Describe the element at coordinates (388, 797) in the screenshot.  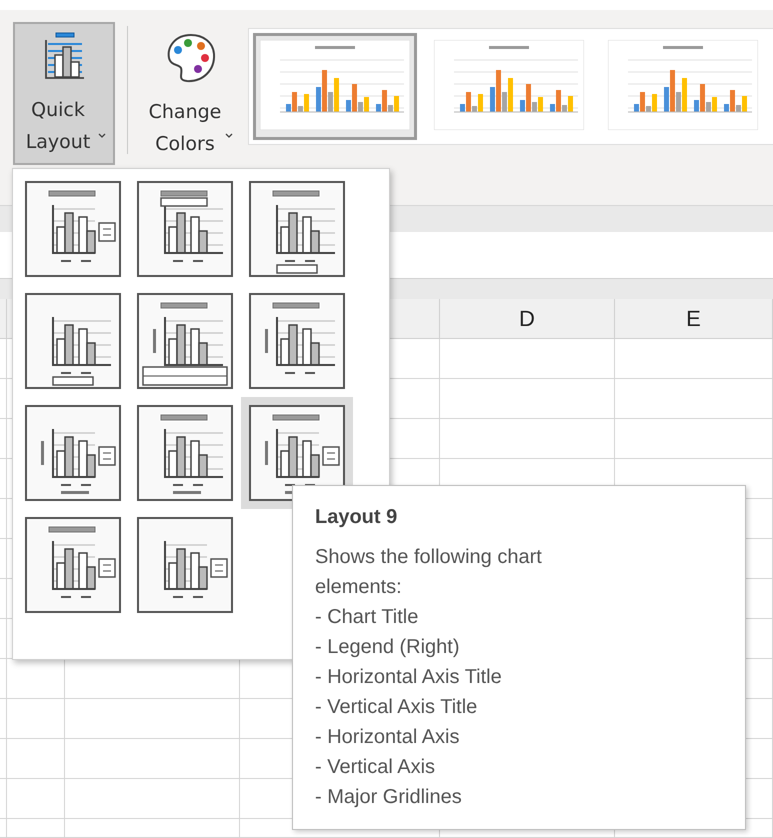
I see `tooltip-list-item: - Major Gridlines` at that location.